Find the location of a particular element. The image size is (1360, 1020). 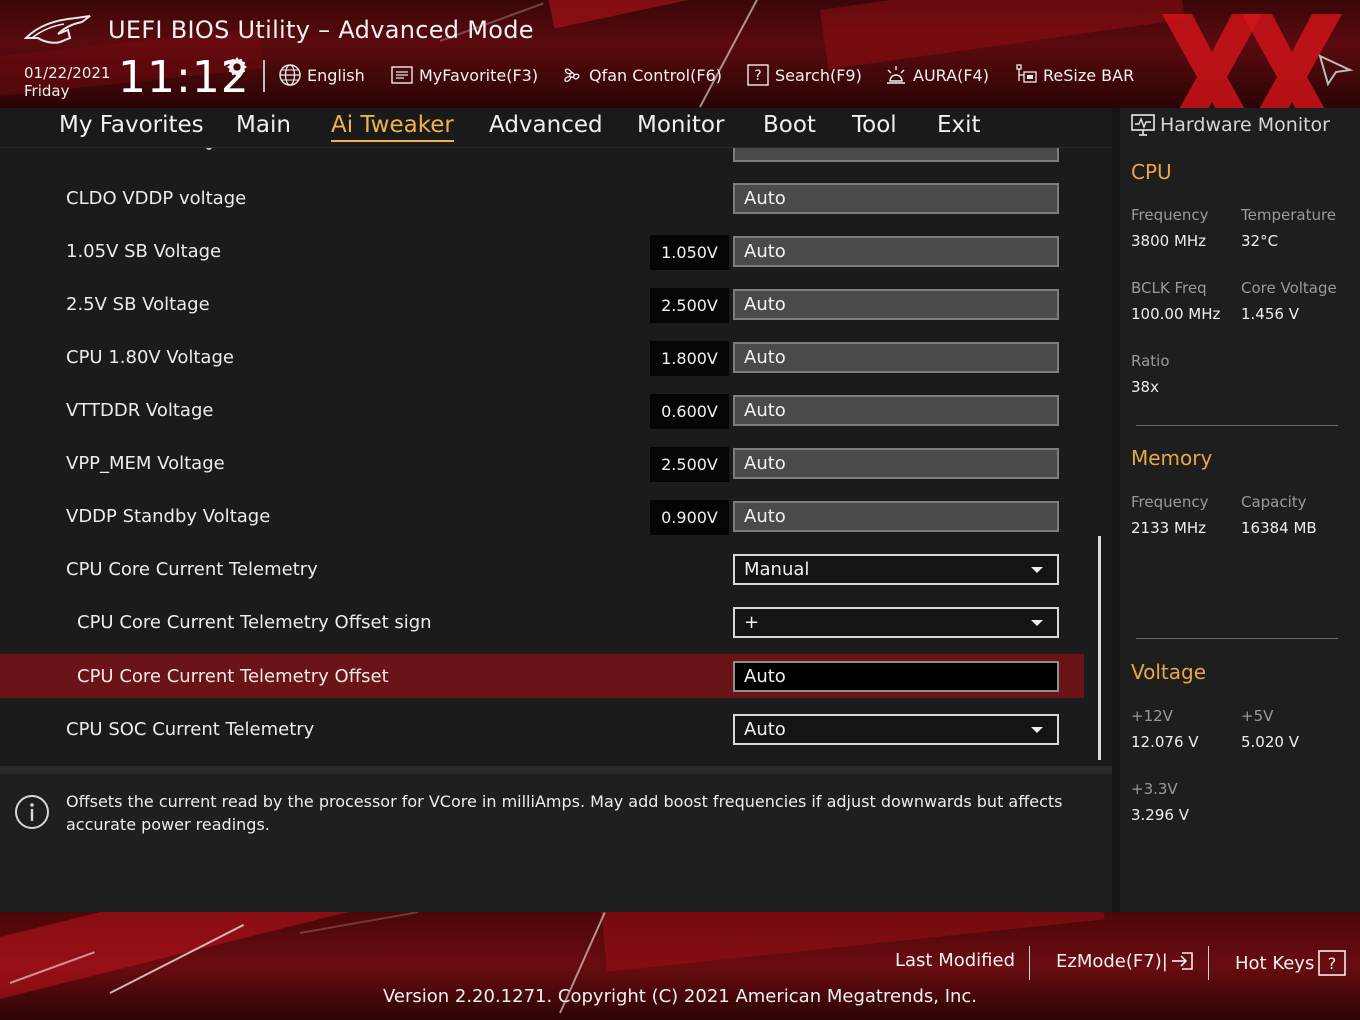

memory-capacity-label: Capacity is located at coordinates (1274, 502).